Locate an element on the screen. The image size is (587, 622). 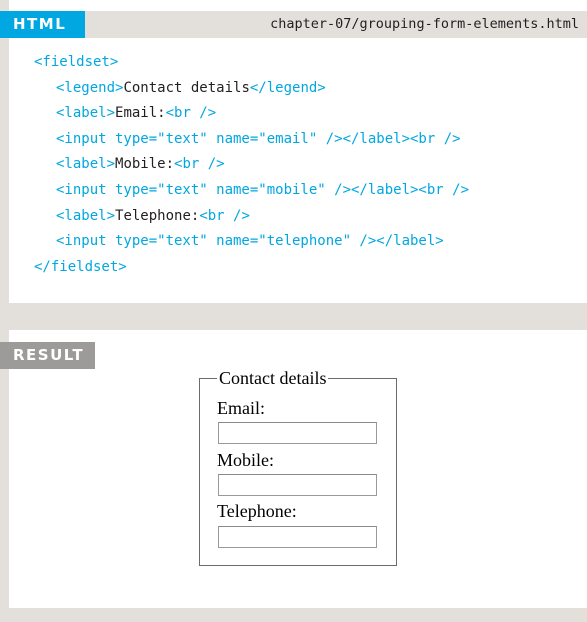
fieldset-legend: Contact details is located at coordinates (273, 378).